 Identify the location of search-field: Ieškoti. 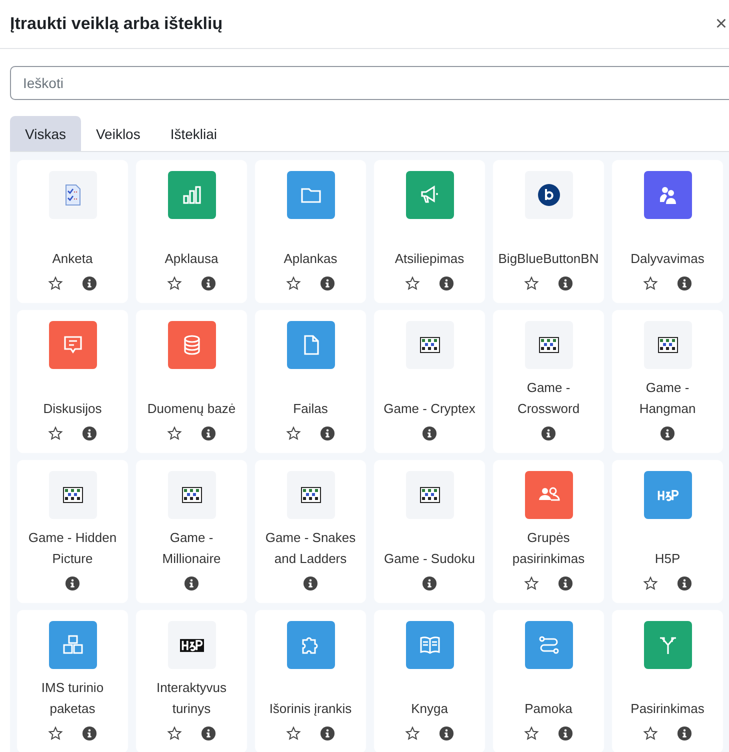
(369, 83).